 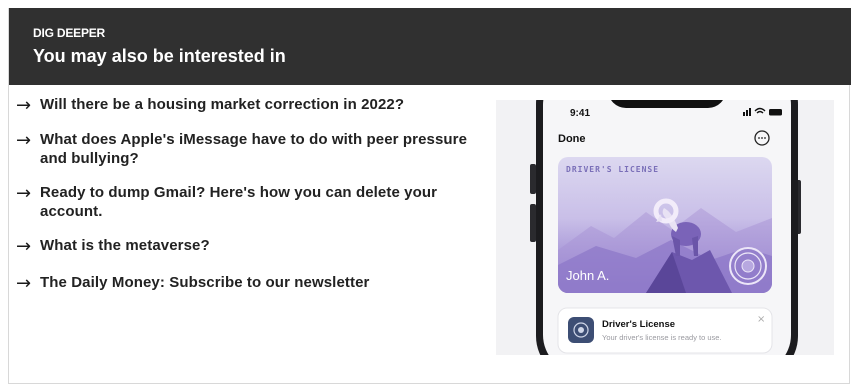 I want to click on state-seal-icon, so click(x=748, y=266).